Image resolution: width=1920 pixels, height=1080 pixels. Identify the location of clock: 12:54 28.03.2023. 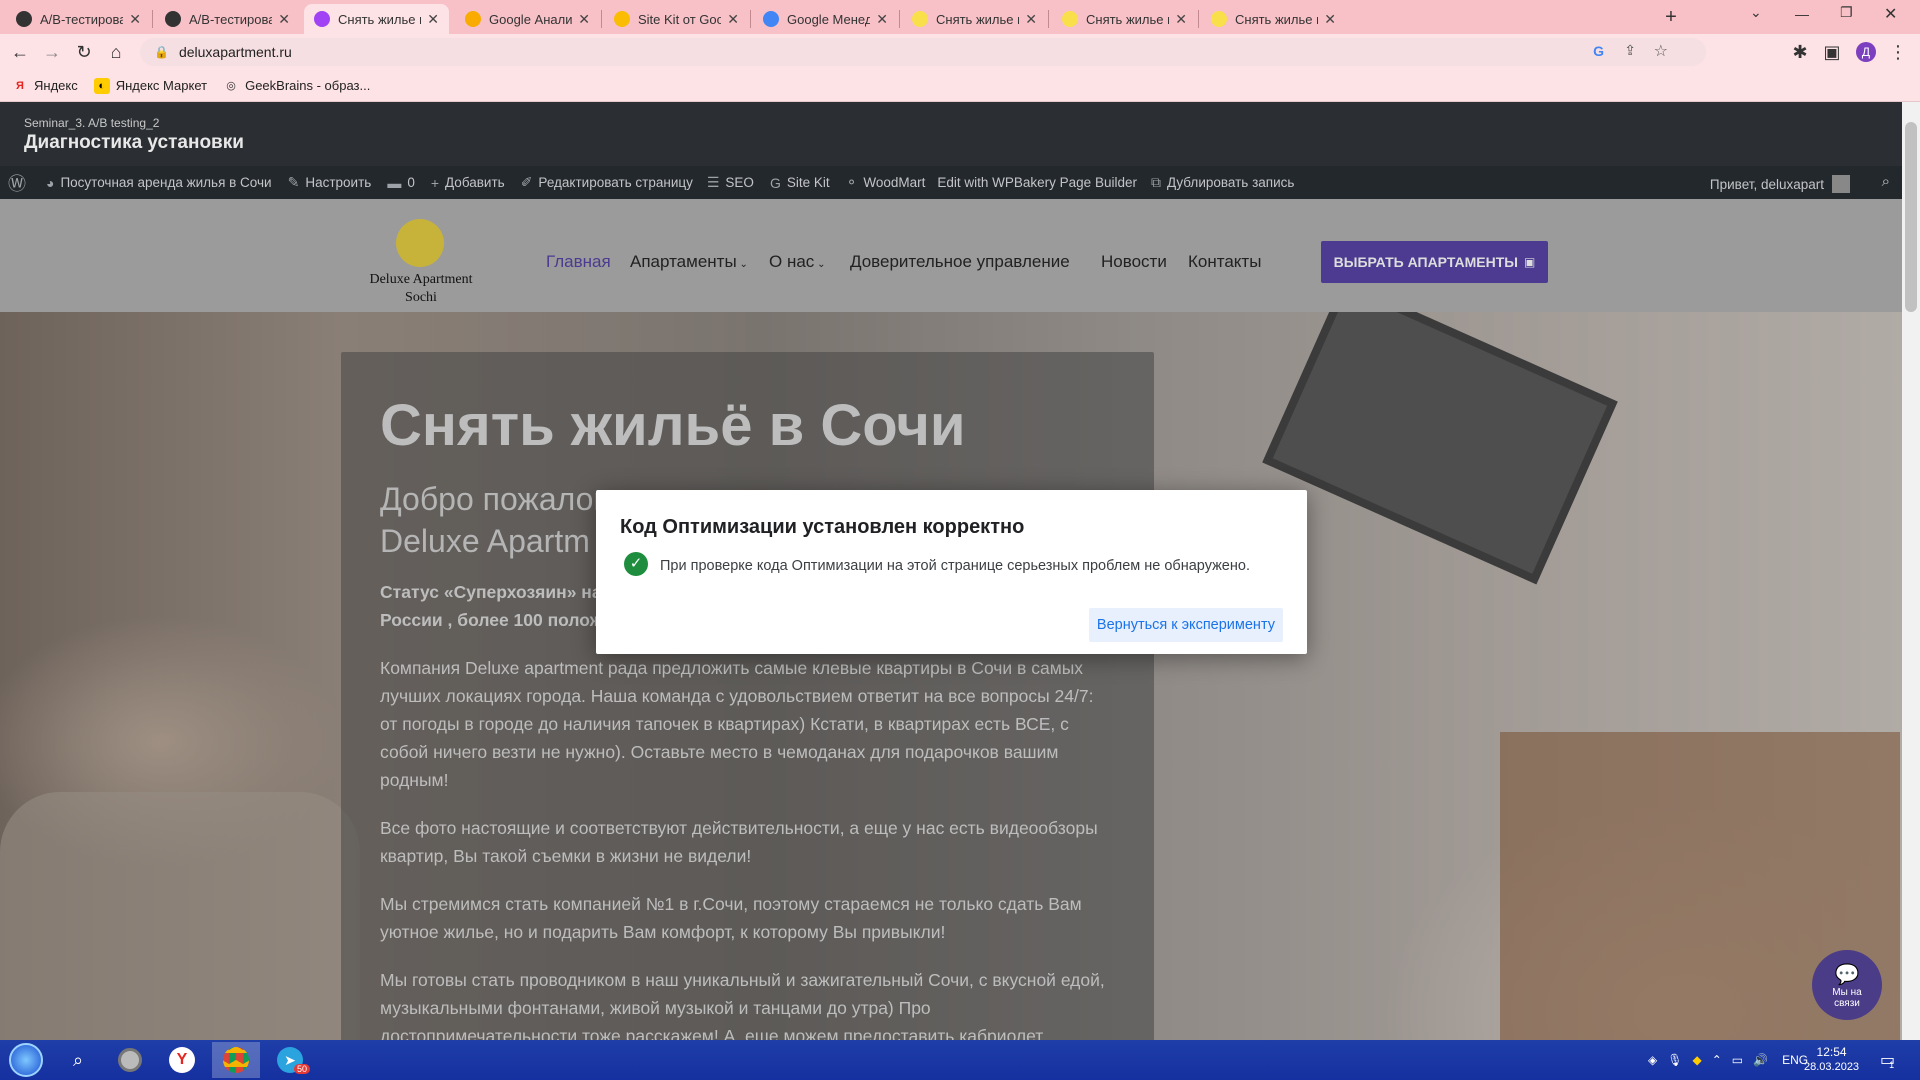
(1831, 1060).